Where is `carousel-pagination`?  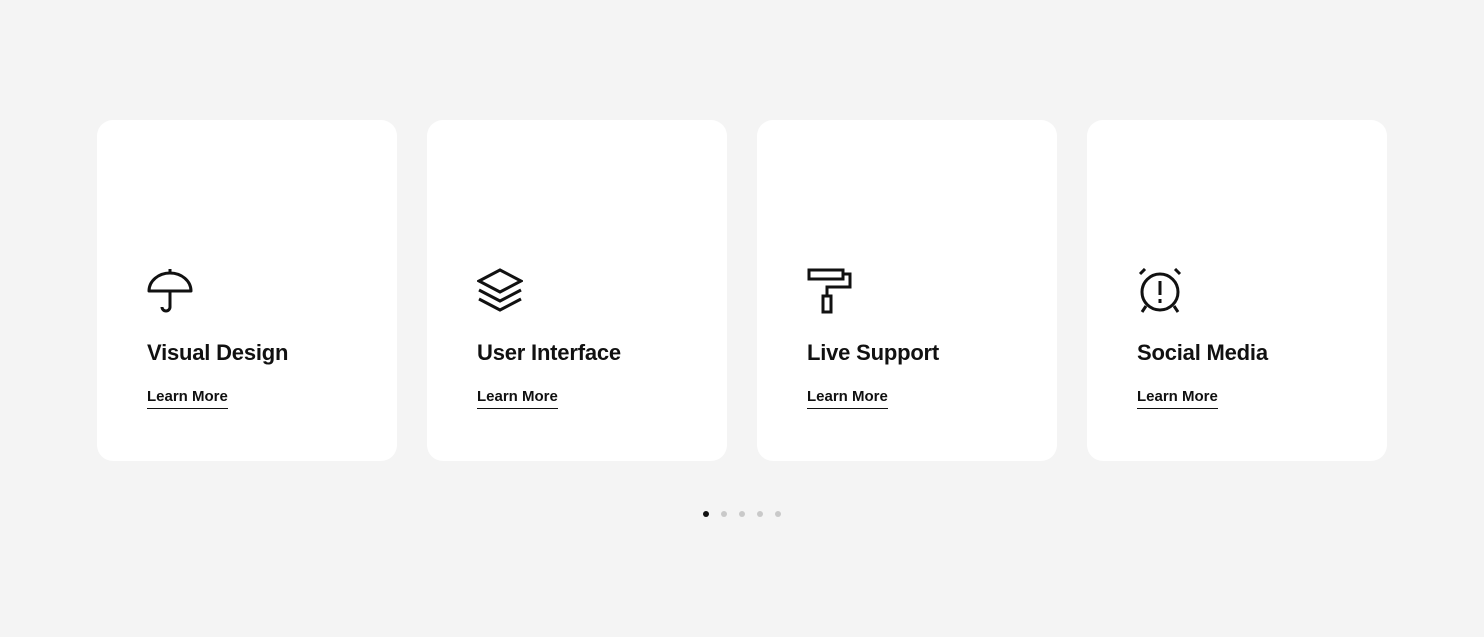
carousel-pagination is located at coordinates (742, 514).